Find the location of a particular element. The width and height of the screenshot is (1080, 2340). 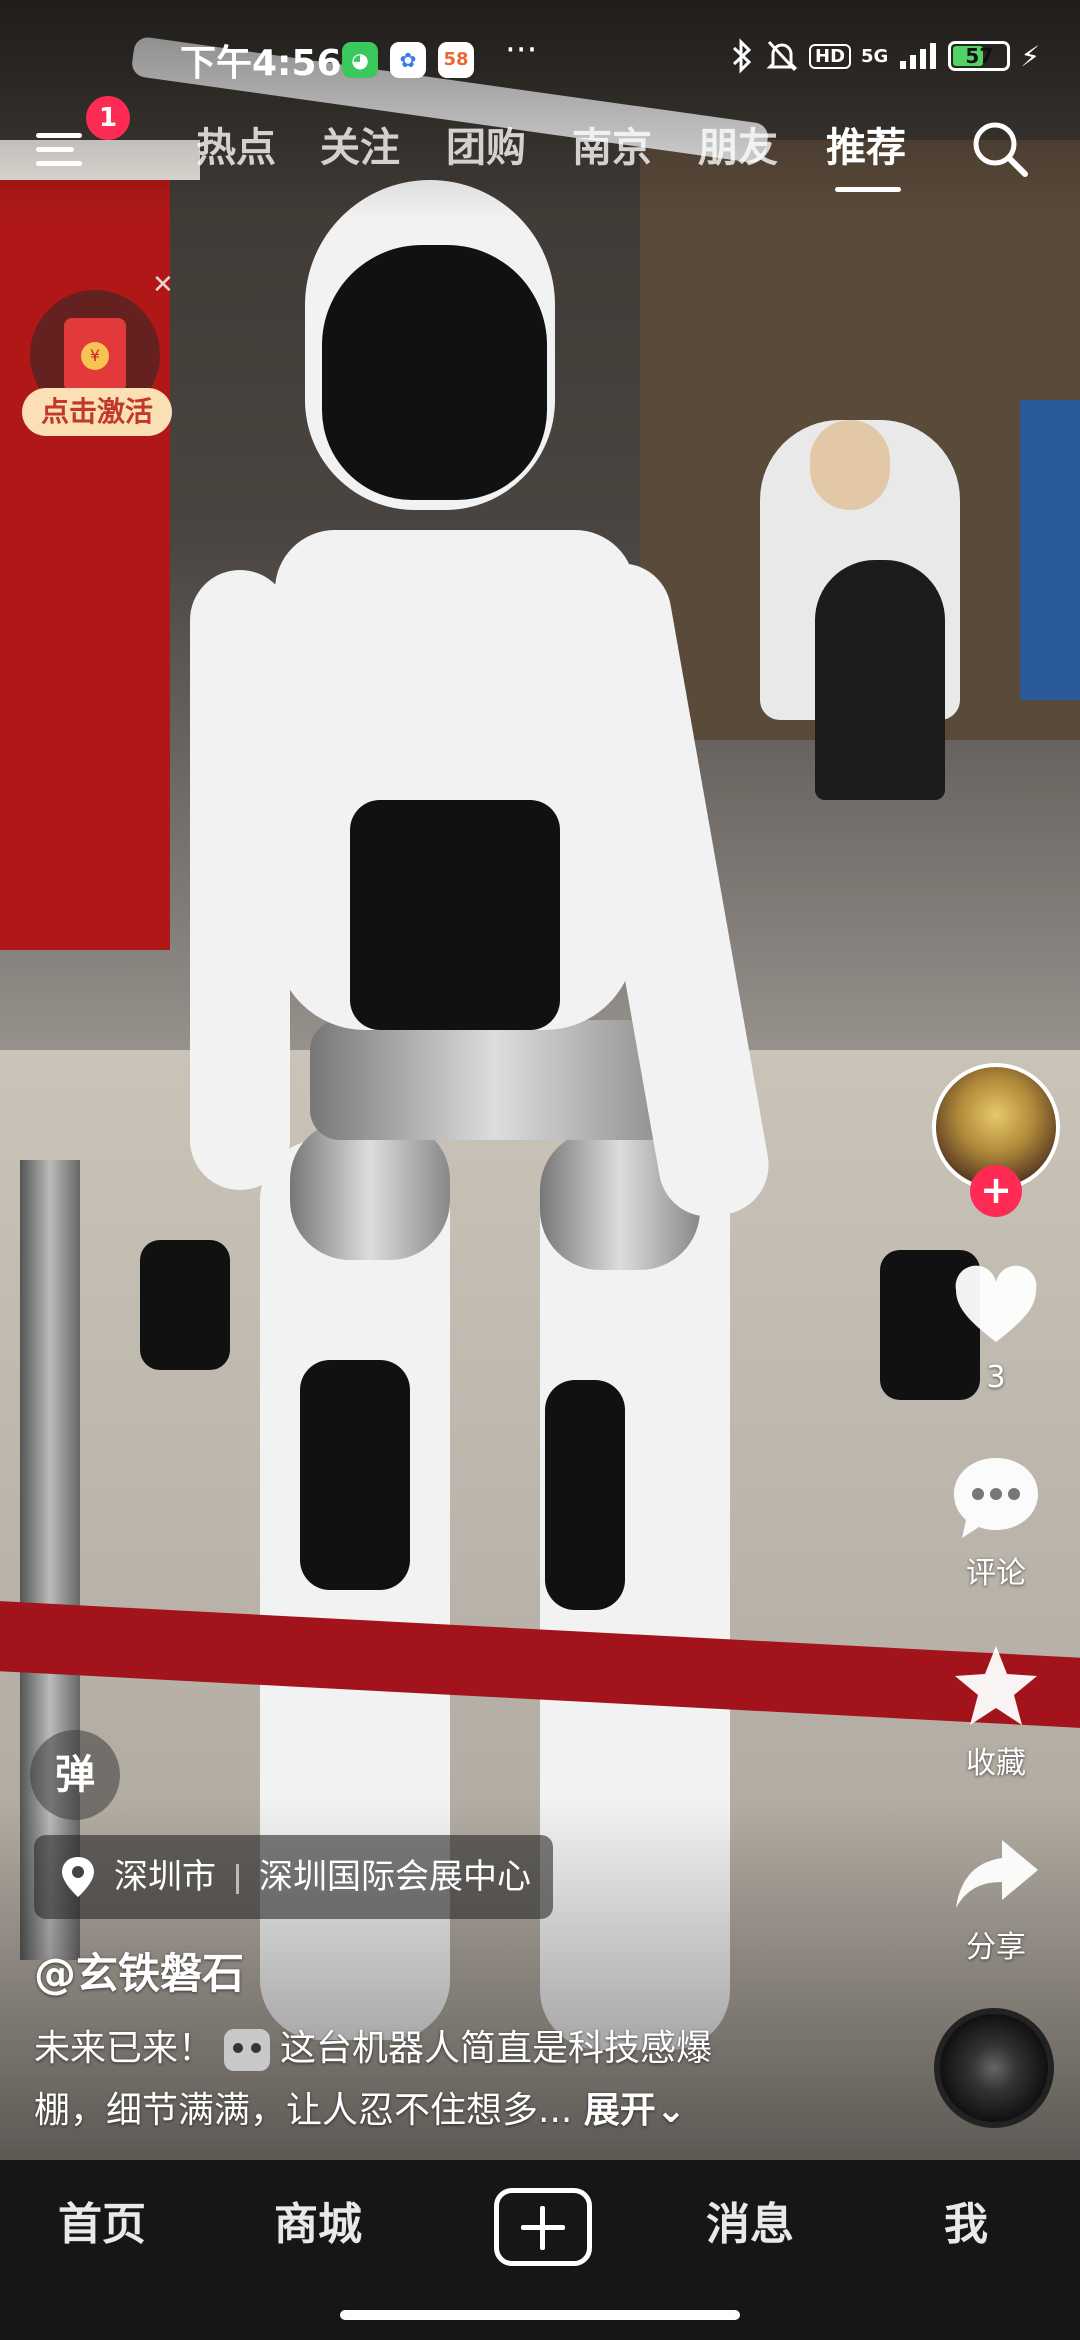

nav-home: 首页 is located at coordinates (102, 2220).